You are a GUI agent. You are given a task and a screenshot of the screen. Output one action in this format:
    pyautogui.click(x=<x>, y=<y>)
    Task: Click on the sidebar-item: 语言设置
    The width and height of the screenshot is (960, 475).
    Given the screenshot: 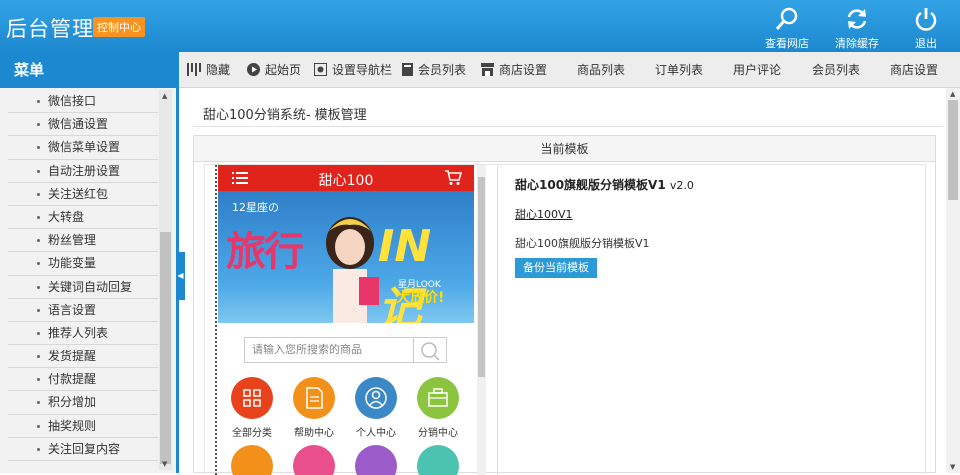 What is the action you would take?
    pyautogui.click(x=83, y=310)
    